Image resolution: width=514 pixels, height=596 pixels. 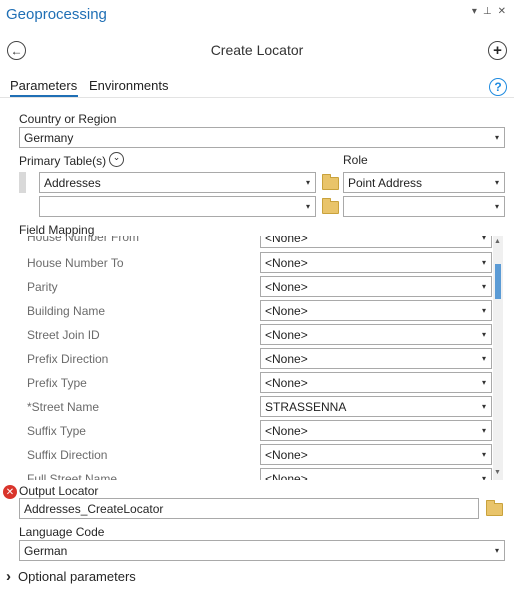 What do you see at coordinates (72, 182) in the screenshot?
I see `primary-table-value: Addresses` at bounding box center [72, 182].